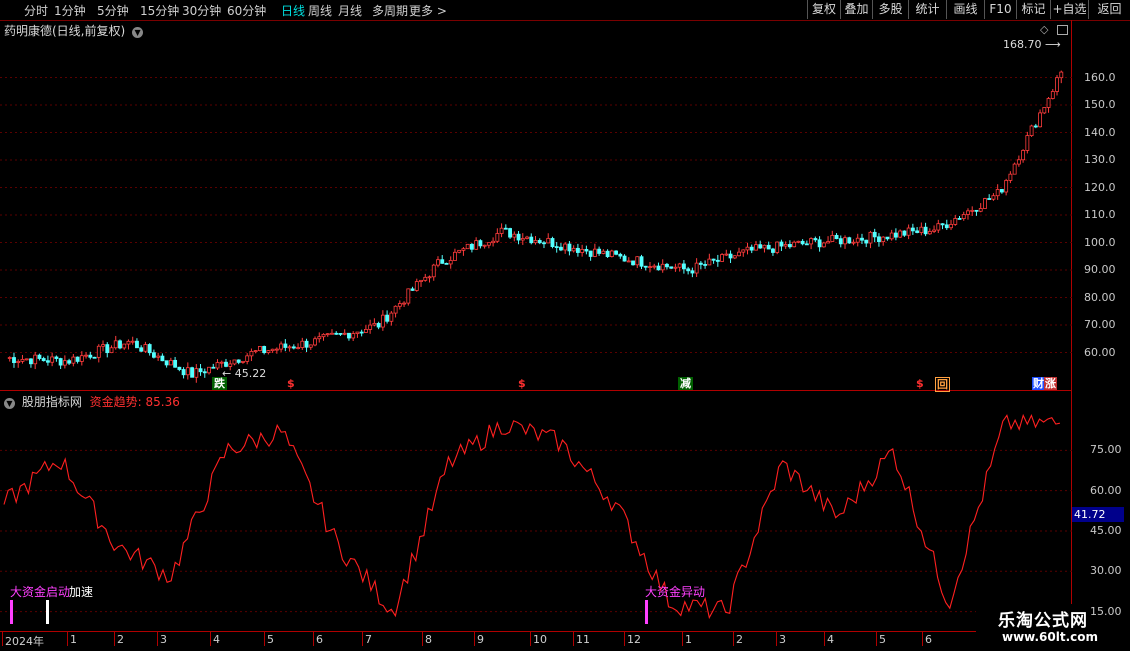  What do you see at coordinates (965, 9) in the screenshot?
I see `toolbar-button-4: 画线` at bounding box center [965, 9].